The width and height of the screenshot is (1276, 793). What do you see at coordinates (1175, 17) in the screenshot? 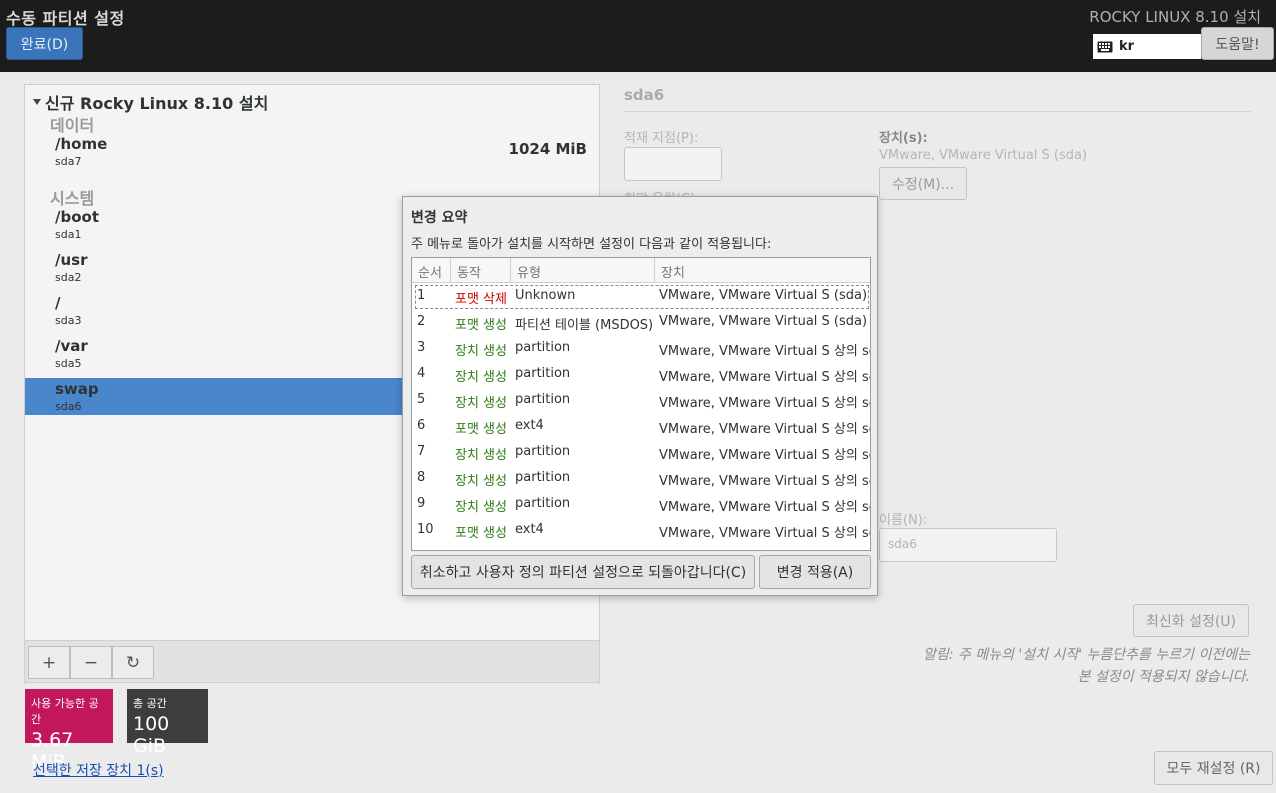
I see `product-title: ROCKY LINUX 8.10 설치` at bounding box center [1175, 17].